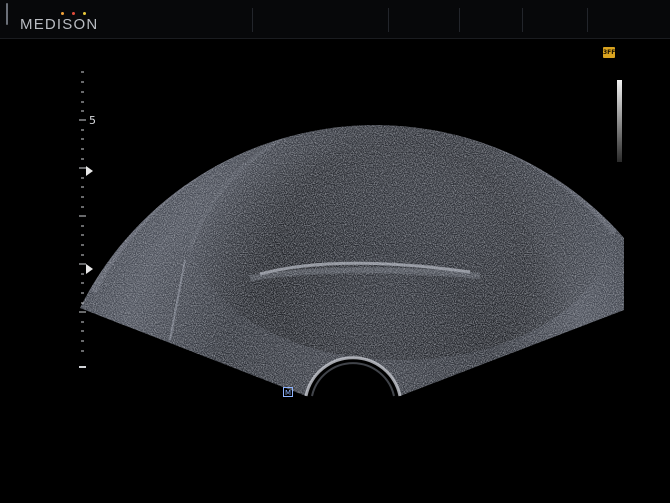 This screenshot has height=503, width=670. Describe the element at coordinates (619, 121) in the screenshot. I see `grayscale-bar` at that location.